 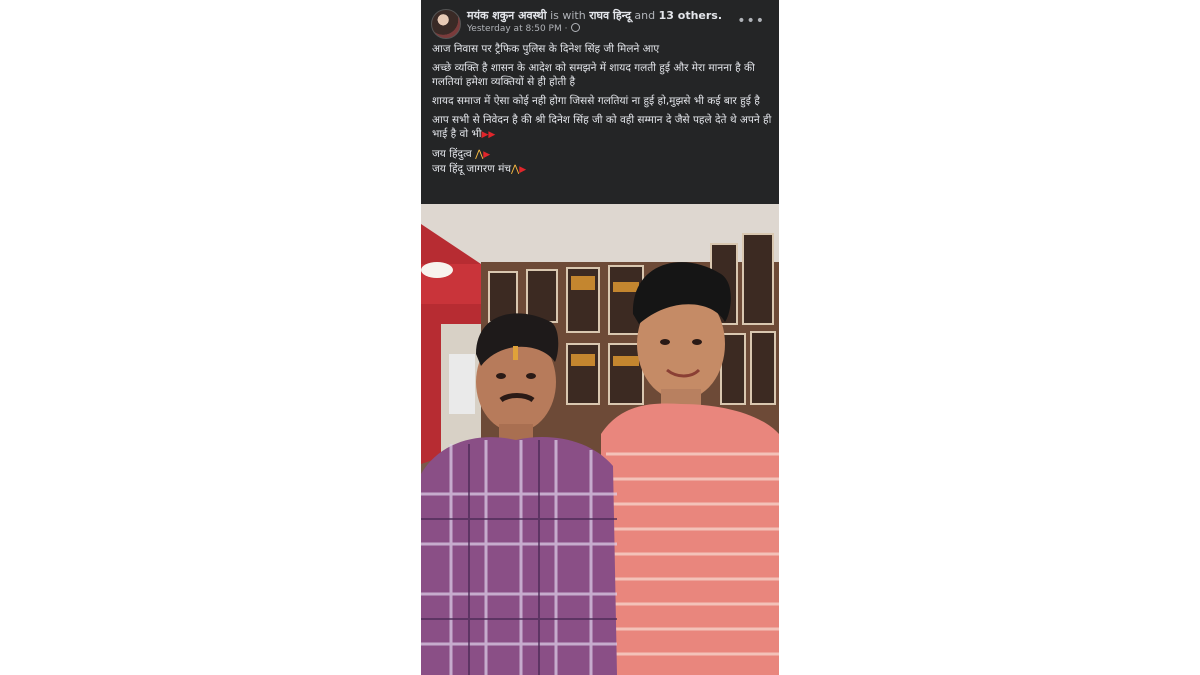 I want to click on timestamp-line: Yesterday at 8:50 PM ·, so click(x=603, y=29).